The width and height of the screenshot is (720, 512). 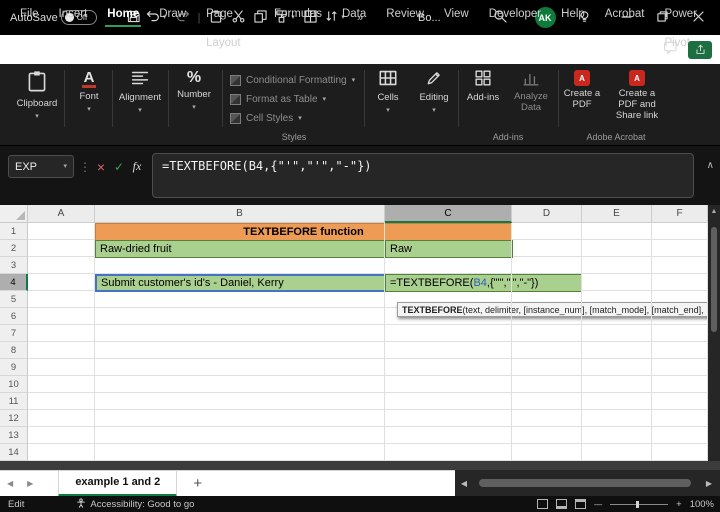 I want to click on page-layout-view-icon, so click(x=562, y=504).